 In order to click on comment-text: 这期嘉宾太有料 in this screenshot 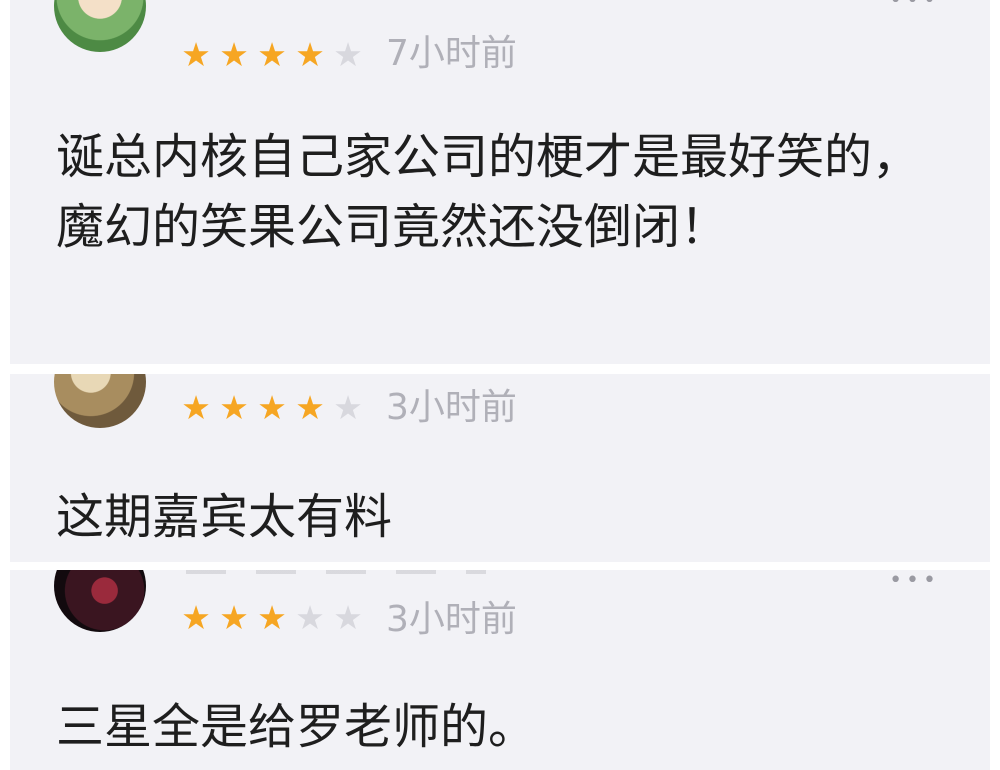, I will do `click(224, 517)`.